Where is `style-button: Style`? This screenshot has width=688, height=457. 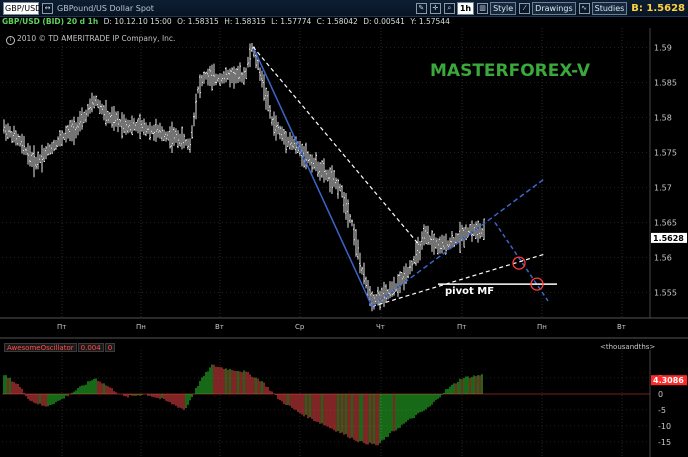
style-button: Style is located at coordinates (503, 8).